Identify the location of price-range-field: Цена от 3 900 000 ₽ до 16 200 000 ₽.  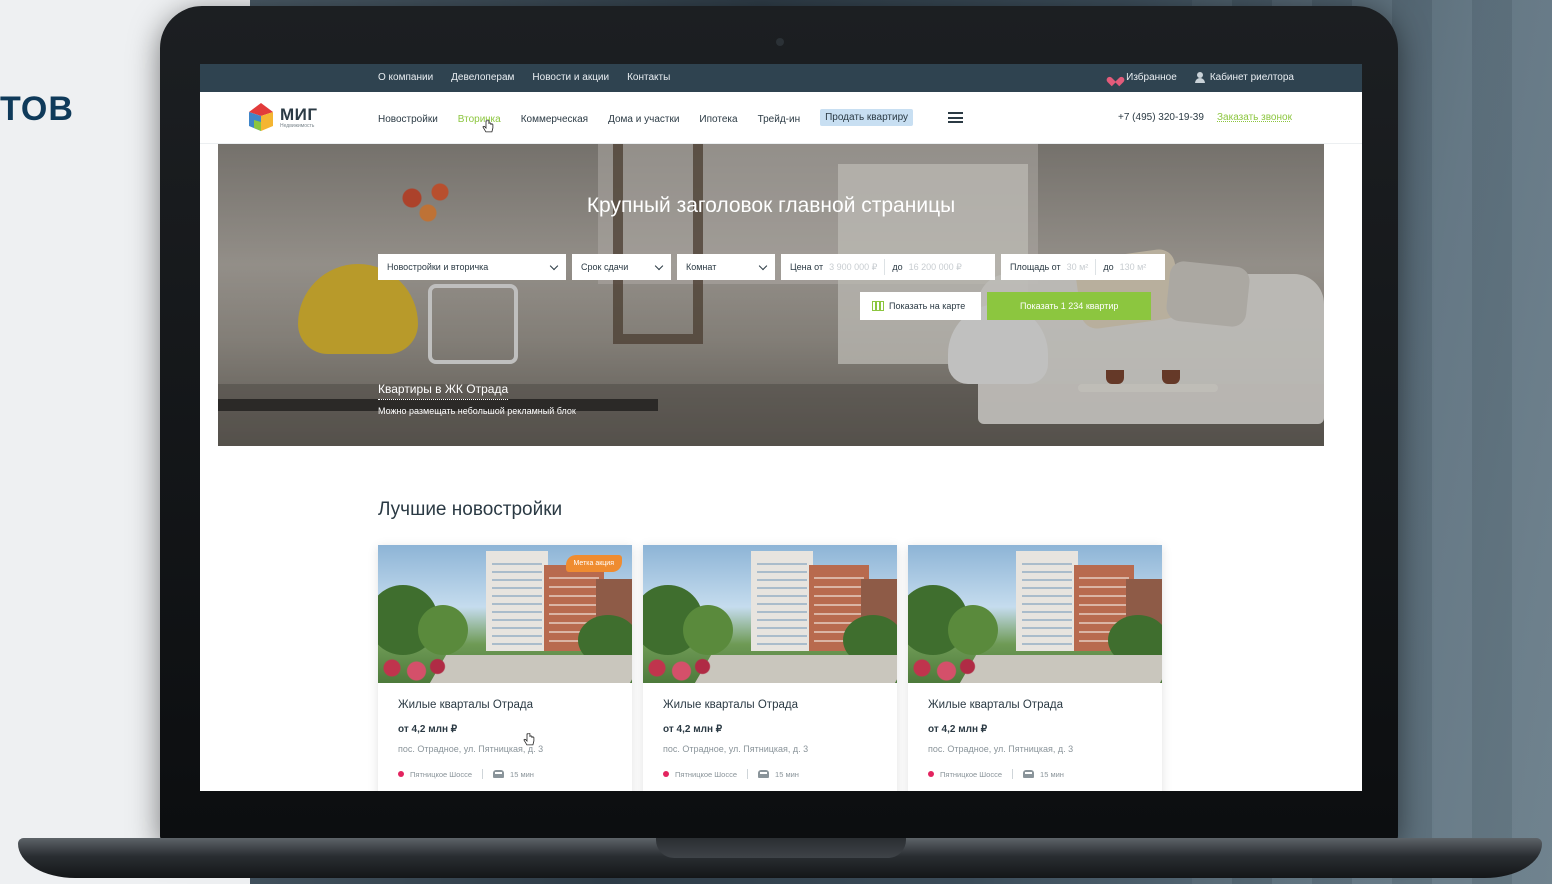
(888, 267).